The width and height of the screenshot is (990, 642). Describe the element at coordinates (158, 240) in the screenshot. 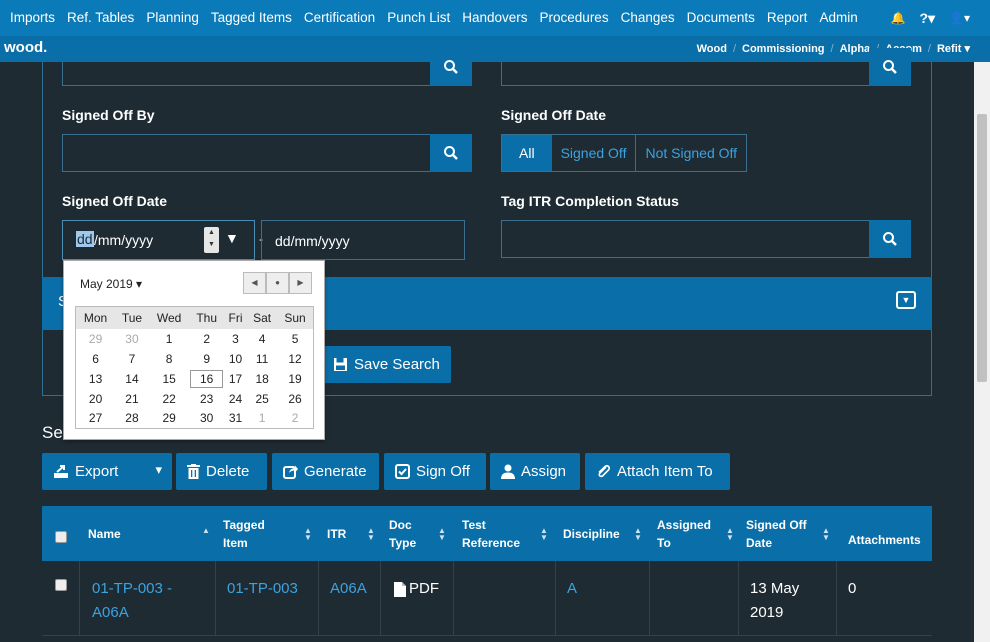

I see `date-from-input: dd /mm/yyyy ▲ ▼ ▼` at that location.